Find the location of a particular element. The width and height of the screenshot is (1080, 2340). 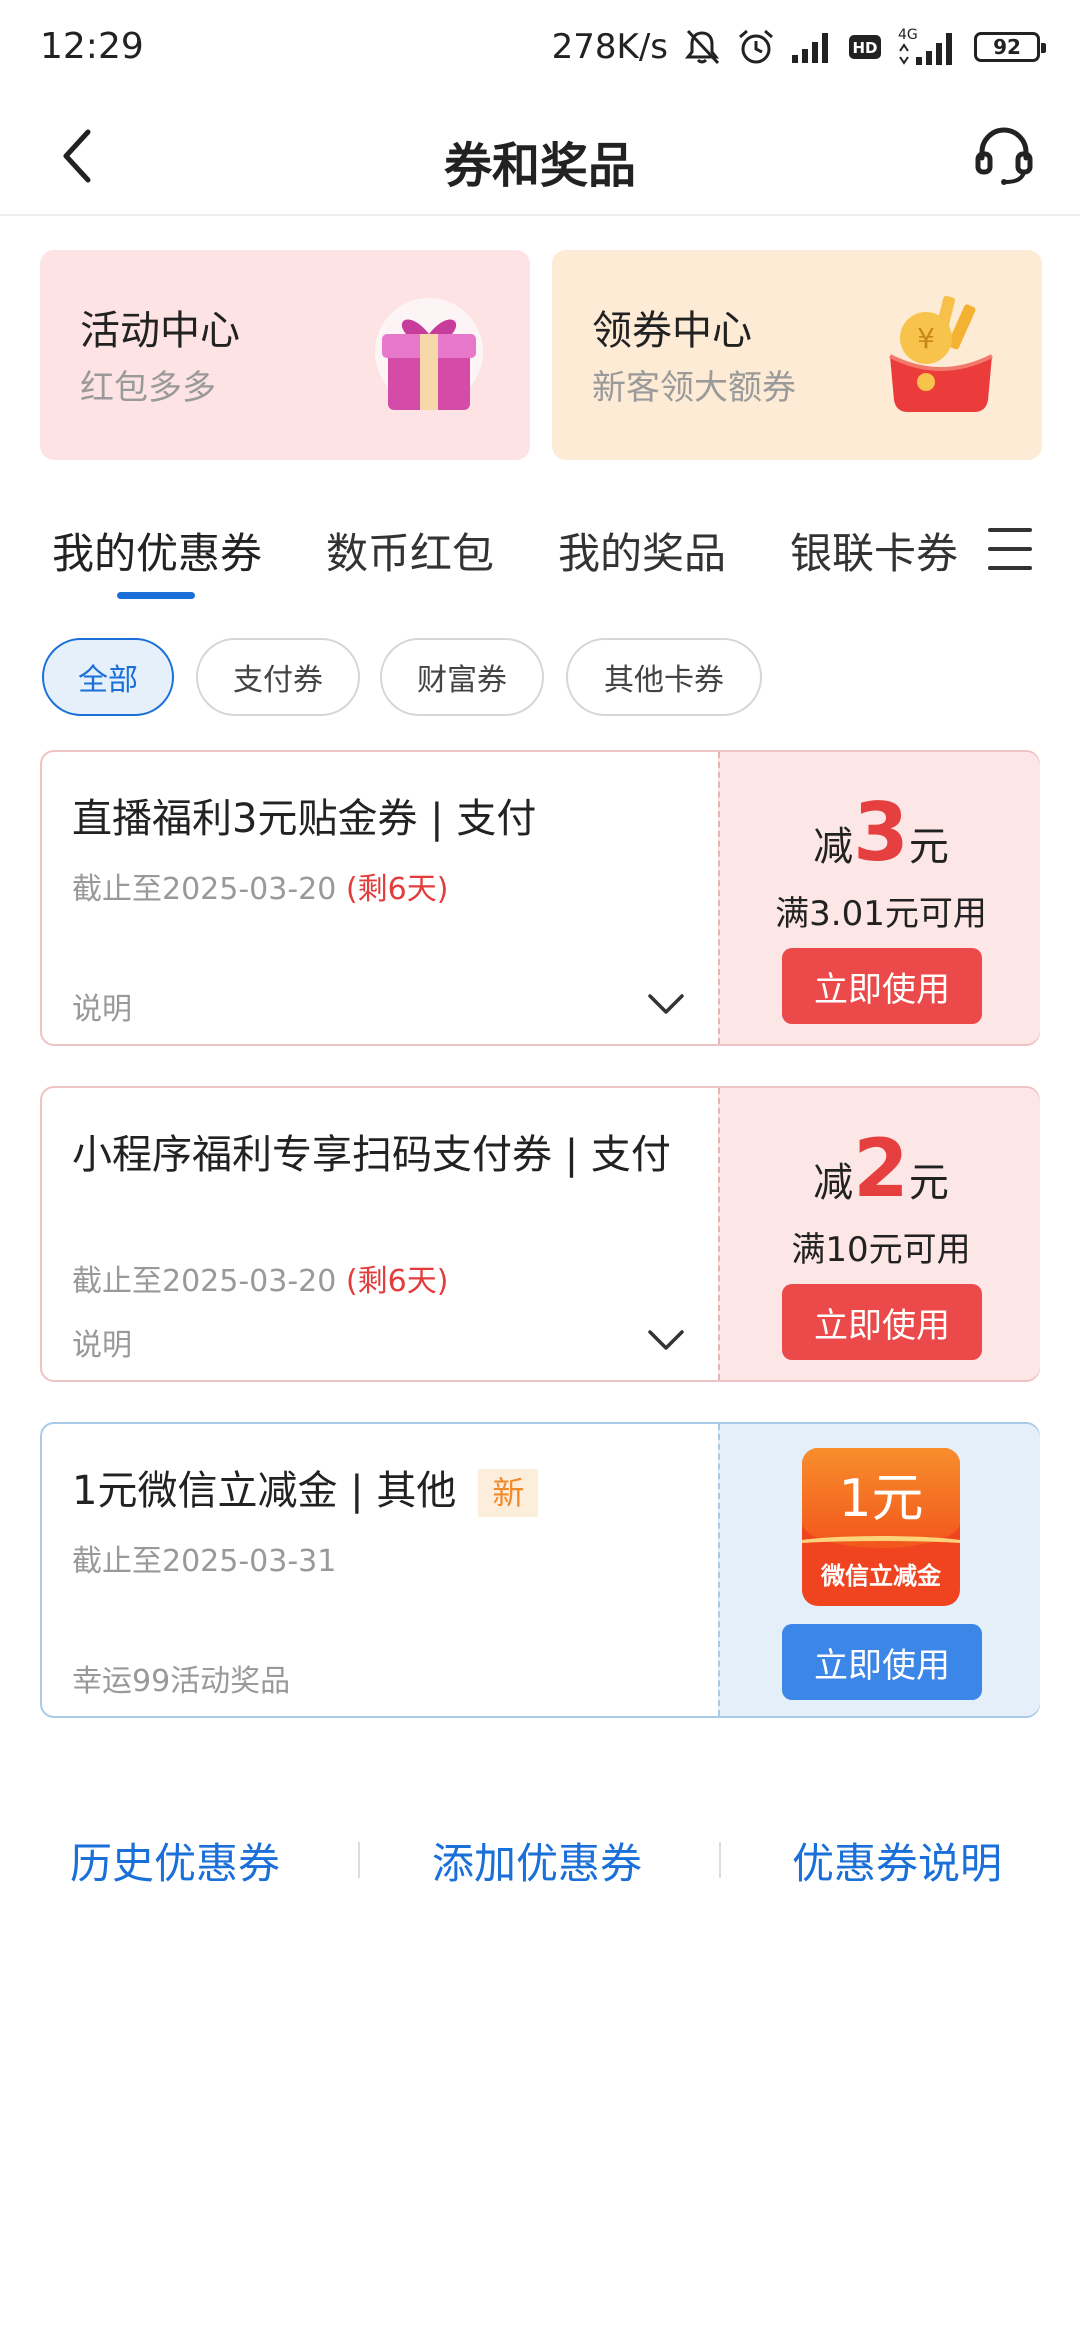

card-subtitle: 新客领大额券 is located at coordinates (694, 388).